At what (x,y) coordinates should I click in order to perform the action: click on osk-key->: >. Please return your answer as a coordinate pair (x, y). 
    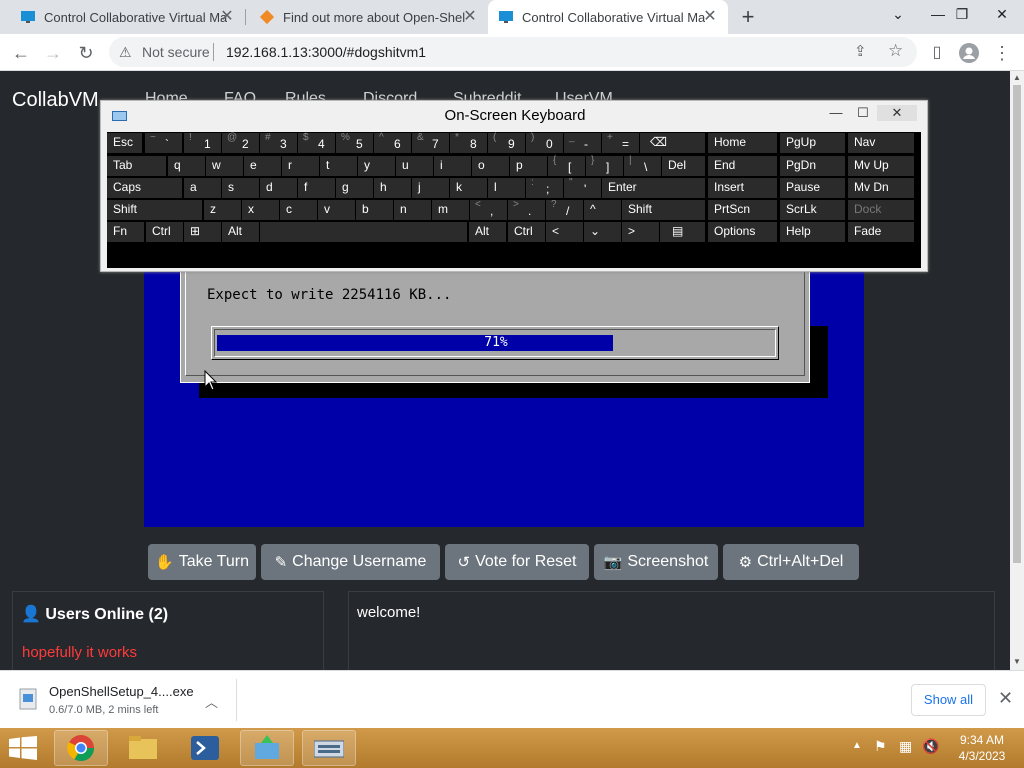
    Looking at the image, I should click on (640, 232).